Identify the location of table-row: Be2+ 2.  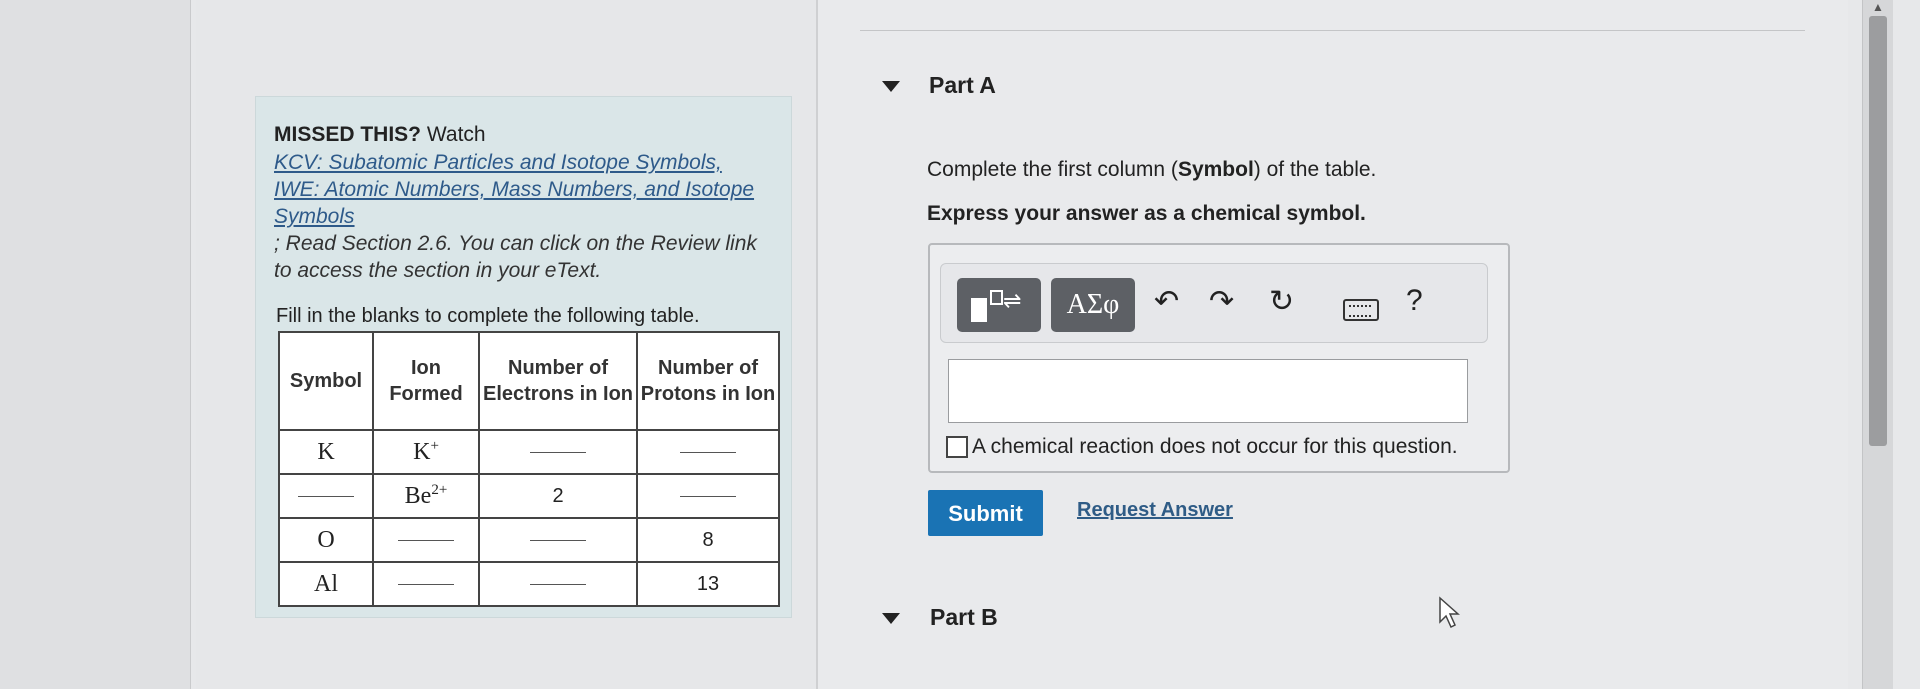
(529, 496).